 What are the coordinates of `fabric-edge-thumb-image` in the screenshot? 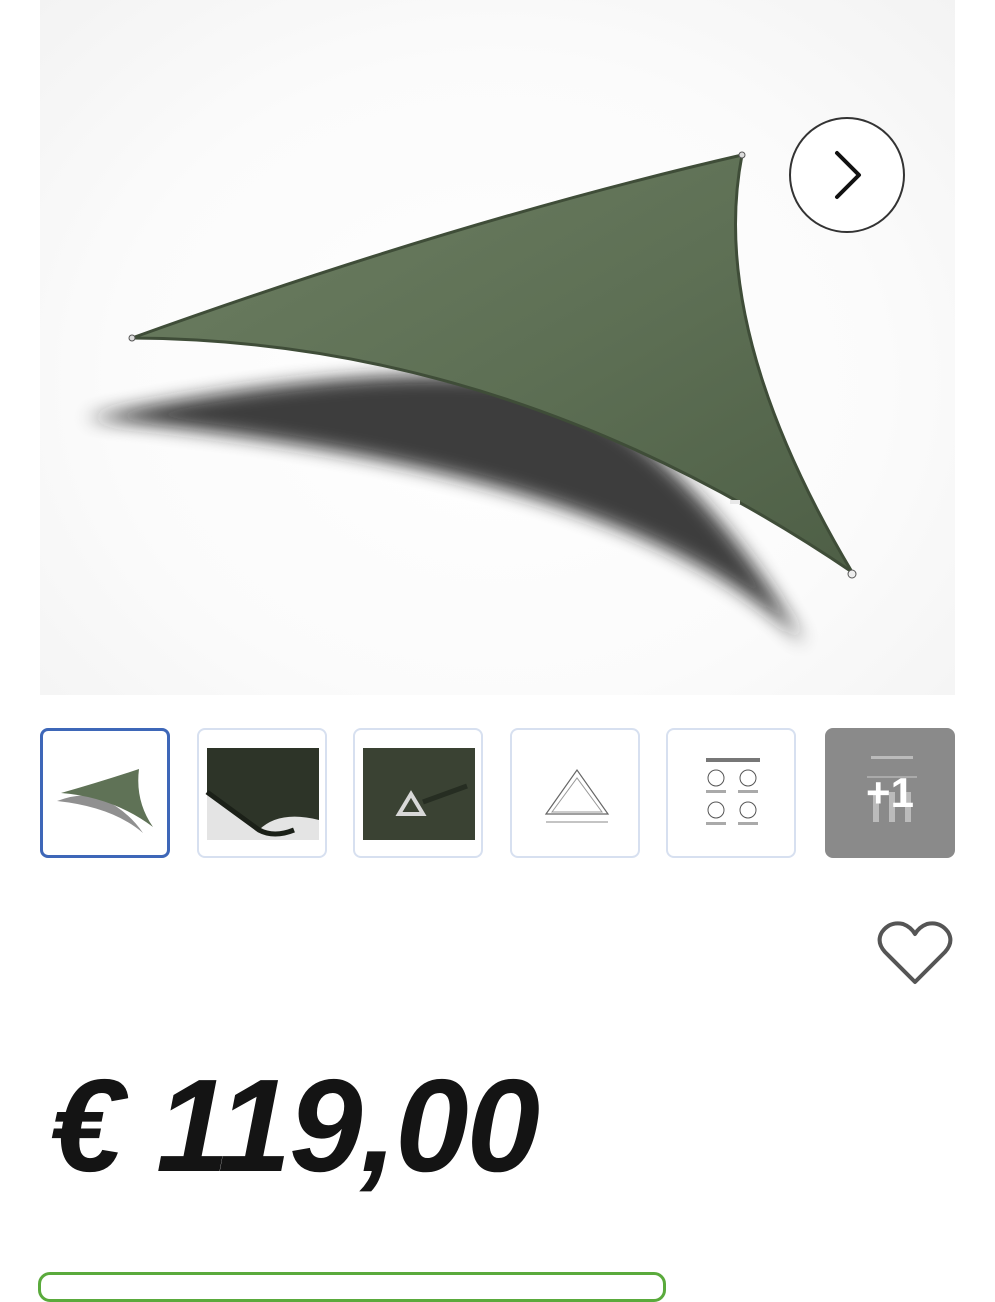 It's located at (262, 794).